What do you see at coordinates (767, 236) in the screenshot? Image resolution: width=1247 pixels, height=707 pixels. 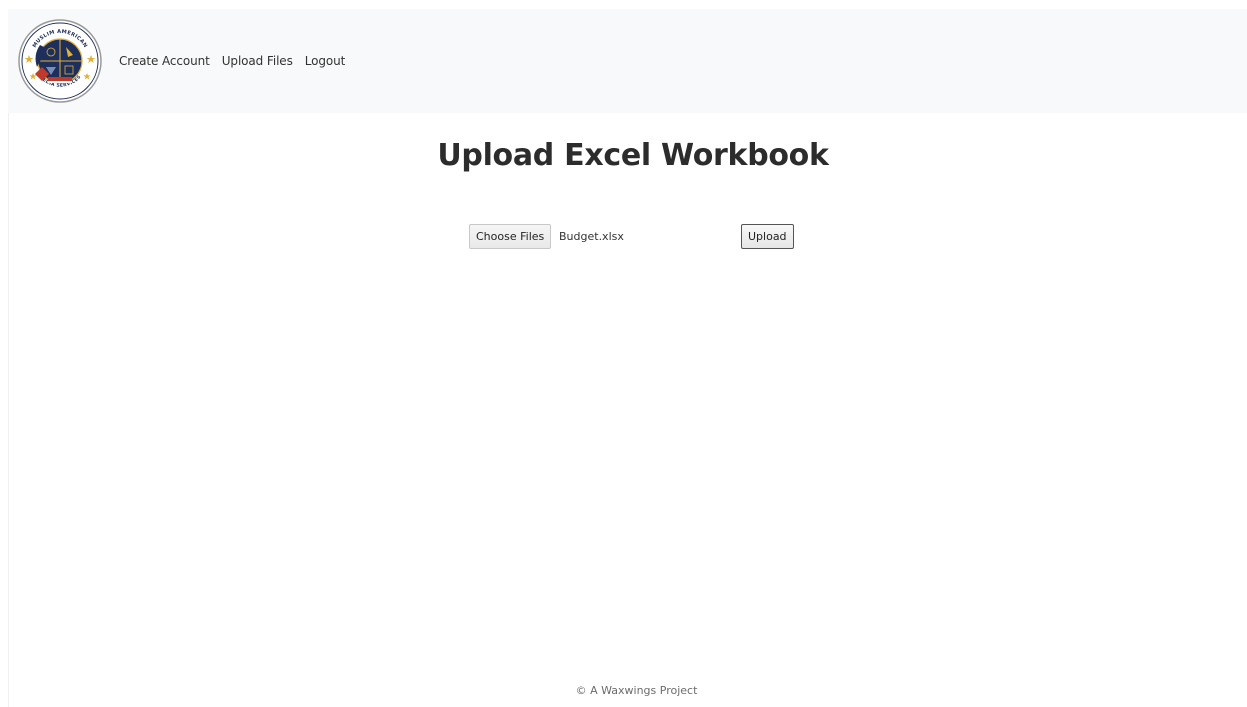 I see `upload-button: Upload` at bounding box center [767, 236].